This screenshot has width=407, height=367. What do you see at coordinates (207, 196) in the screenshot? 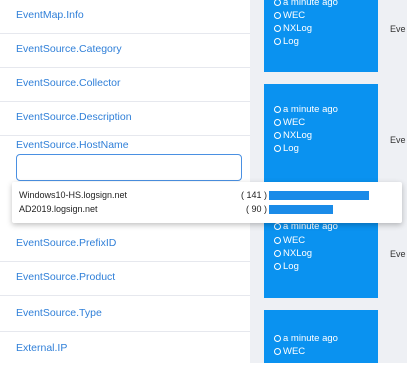
I see `suggestion-row: Windows10-HS.logsign.net ( 141 )` at bounding box center [207, 196].